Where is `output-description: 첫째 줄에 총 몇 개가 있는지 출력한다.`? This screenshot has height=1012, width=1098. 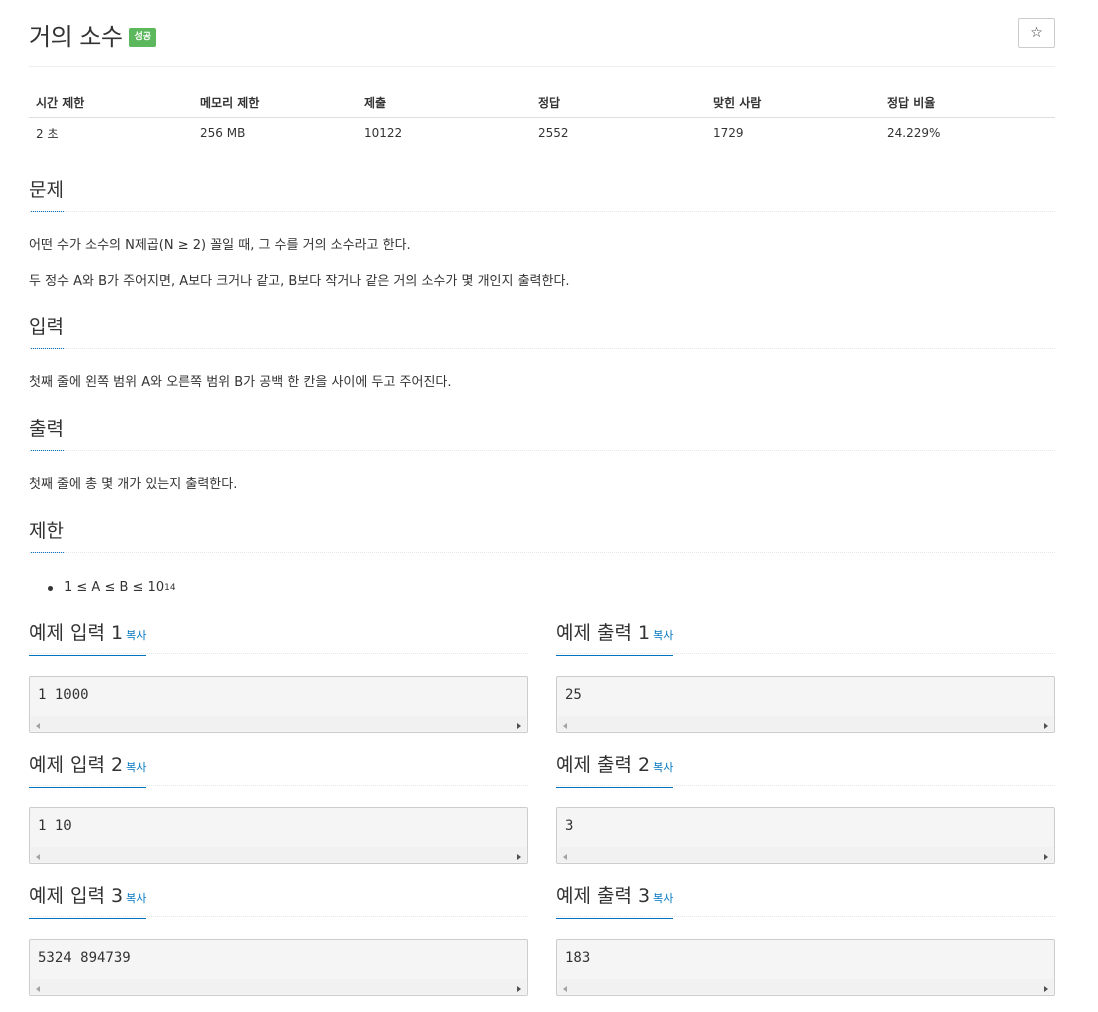
output-description: 첫째 줄에 총 몇 개가 있는지 출력한다. is located at coordinates (133, 484).